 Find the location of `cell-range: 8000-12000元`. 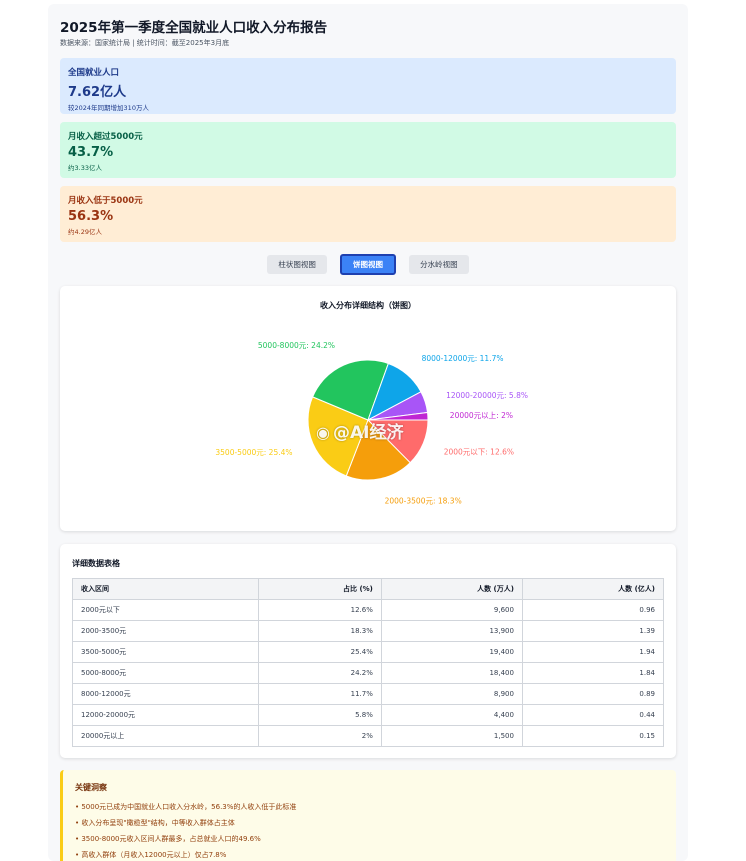

cell-range: 8000-12000元 is located at coordinates (165, 694).